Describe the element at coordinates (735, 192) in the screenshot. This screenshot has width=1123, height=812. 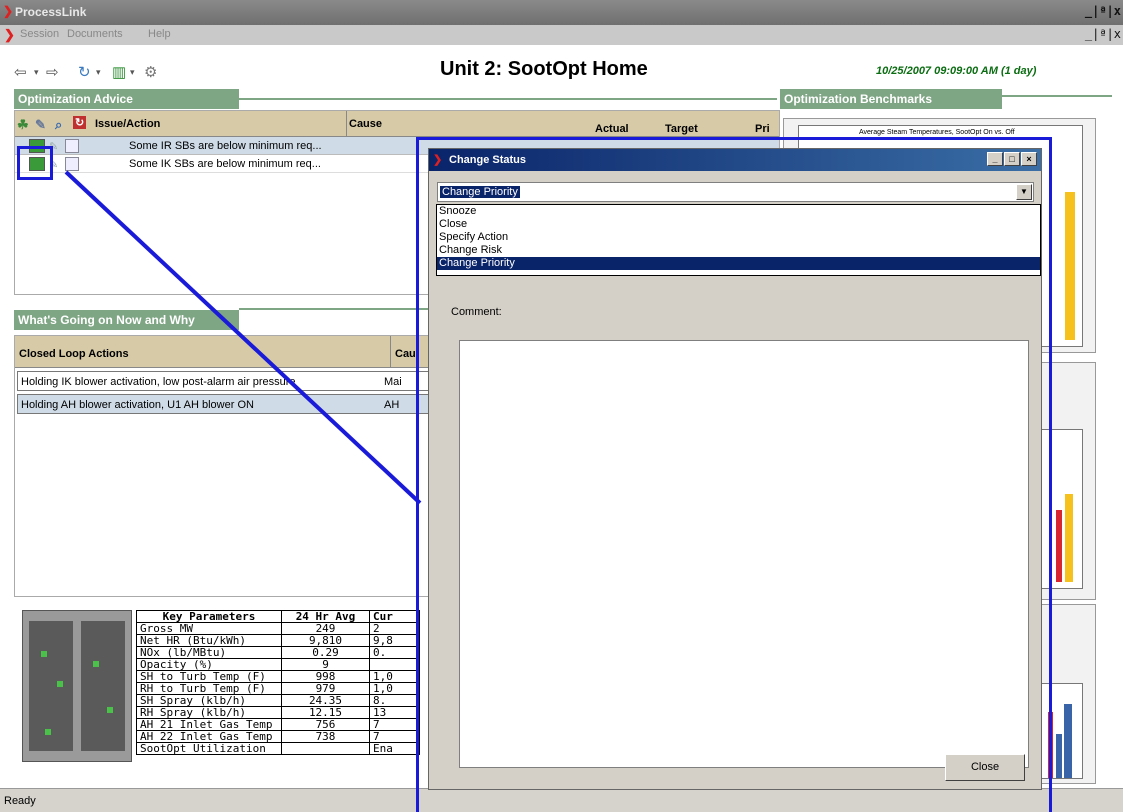
I see `status-select: Change Priority ▼` at that location.